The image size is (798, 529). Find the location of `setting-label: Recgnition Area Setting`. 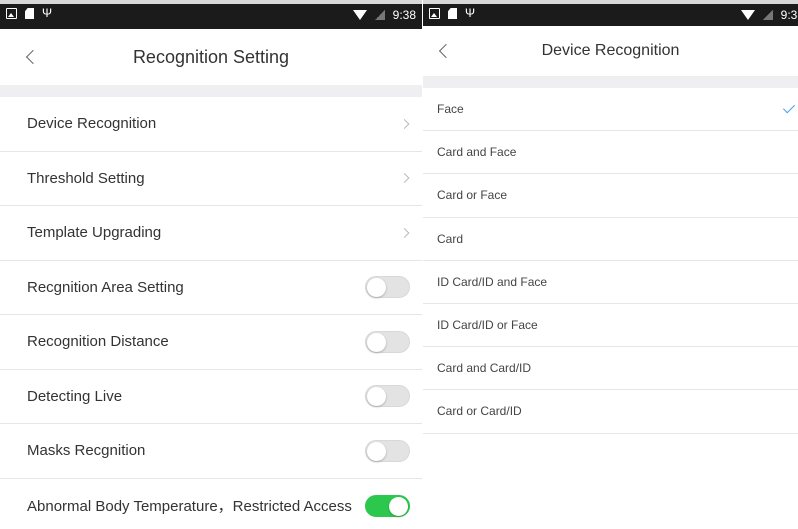

setting-label: Recgnition Area Setting is located at coordinates (105, 287).